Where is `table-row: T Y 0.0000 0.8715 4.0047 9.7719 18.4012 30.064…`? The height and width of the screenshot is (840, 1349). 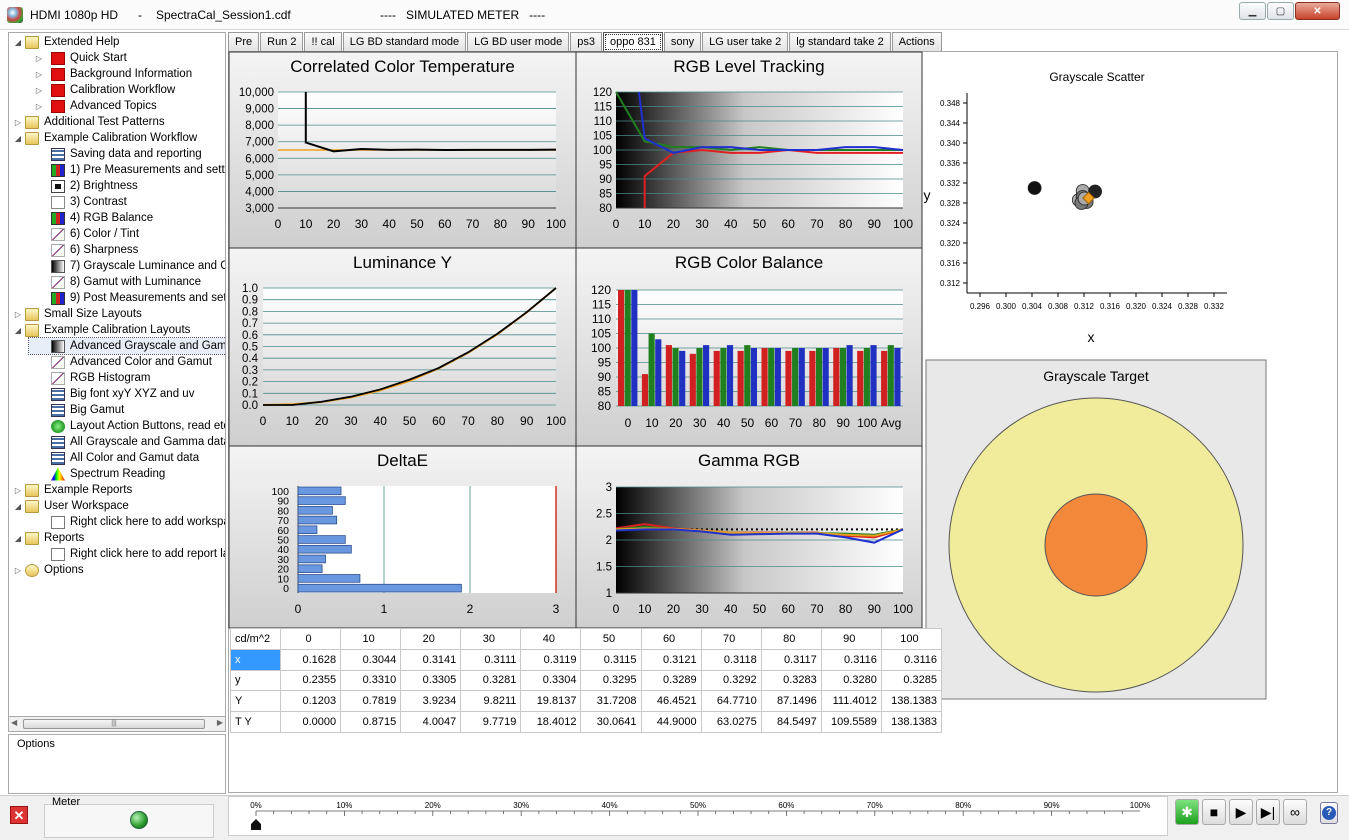
table-row: T Y 0.0000 0.8715 4.0047 9.7719 18.4012 30.064… is located at coordinates (586, 722).